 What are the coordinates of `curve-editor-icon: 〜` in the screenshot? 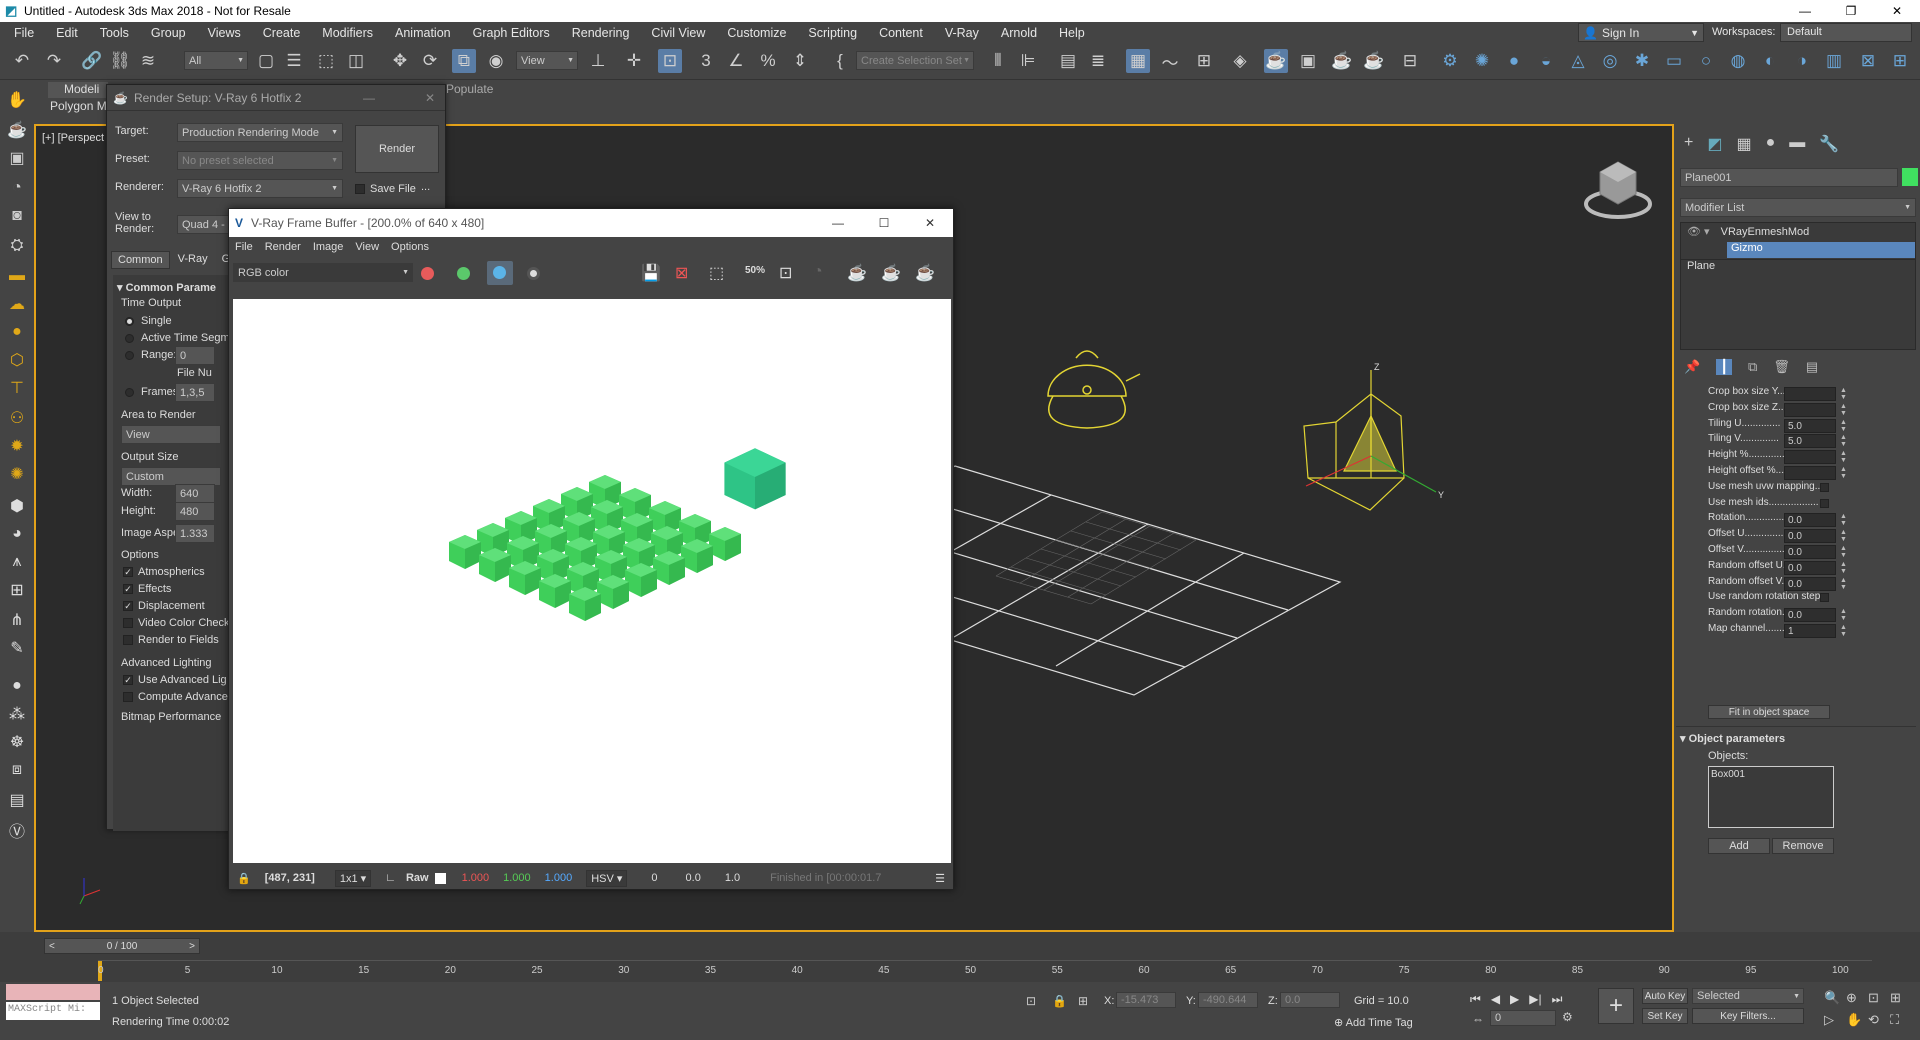 It's located at (1170, 61).